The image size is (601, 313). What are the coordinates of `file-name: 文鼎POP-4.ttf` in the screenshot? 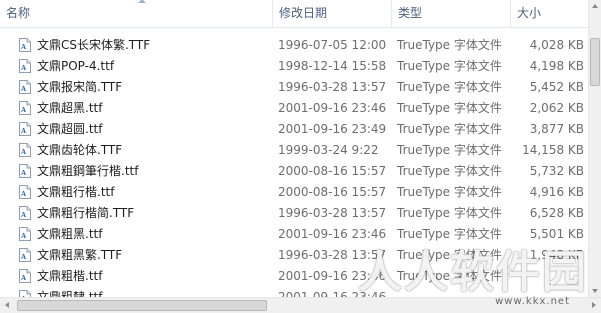 It's located at (76, 66).